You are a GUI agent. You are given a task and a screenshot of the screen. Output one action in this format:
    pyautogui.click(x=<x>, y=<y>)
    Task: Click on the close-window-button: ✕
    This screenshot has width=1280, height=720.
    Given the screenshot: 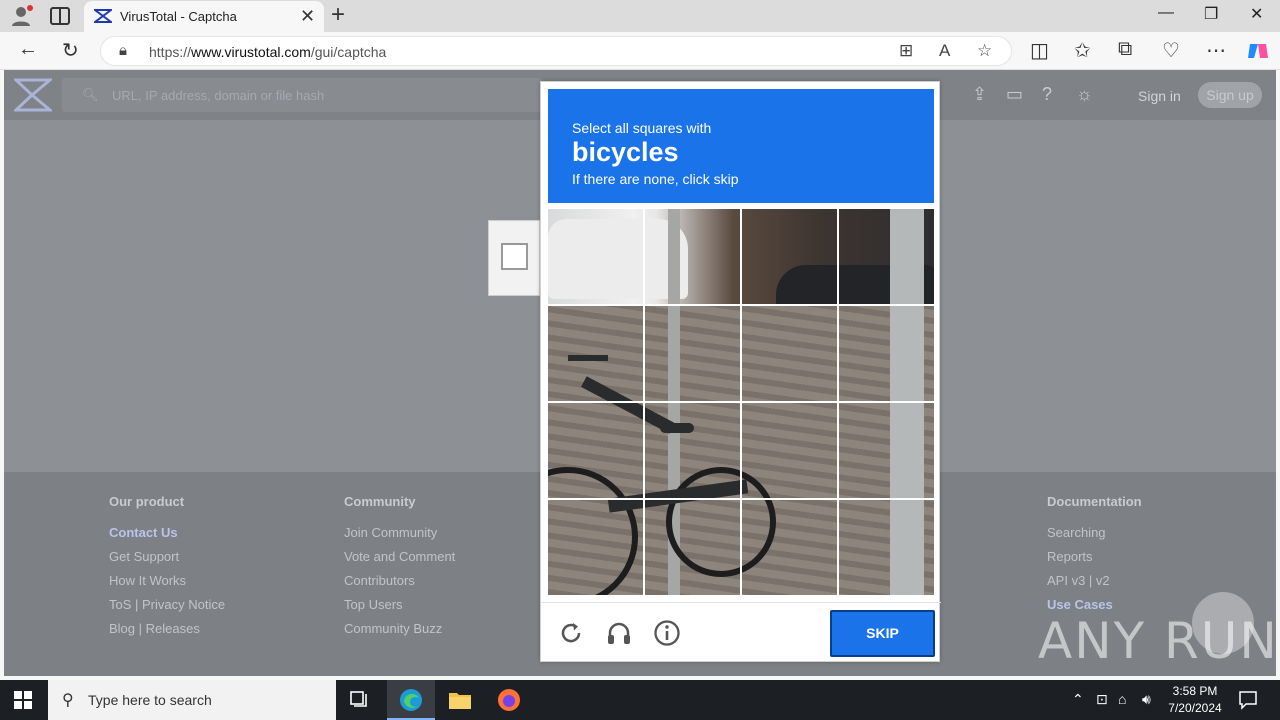 What is the action you would take?
    pyautogui.click(x=1256, y=14)
    